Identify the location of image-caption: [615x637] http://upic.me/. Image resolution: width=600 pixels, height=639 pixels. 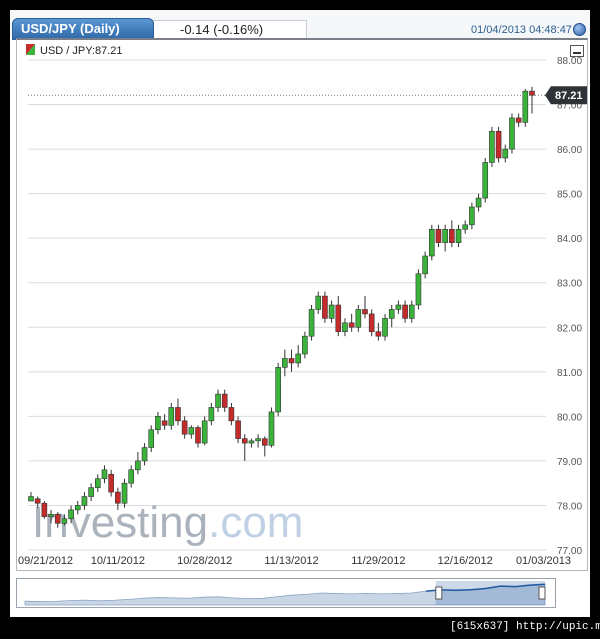
(525, 627).